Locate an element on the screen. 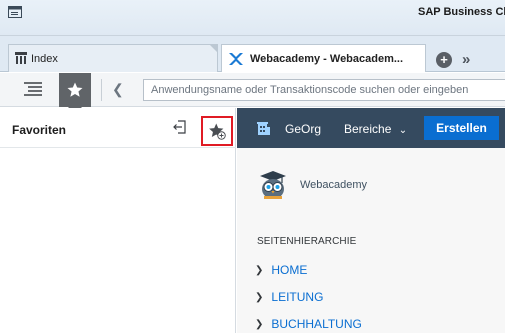  geo-link: GeOrg is located at coordinates (303, 129).